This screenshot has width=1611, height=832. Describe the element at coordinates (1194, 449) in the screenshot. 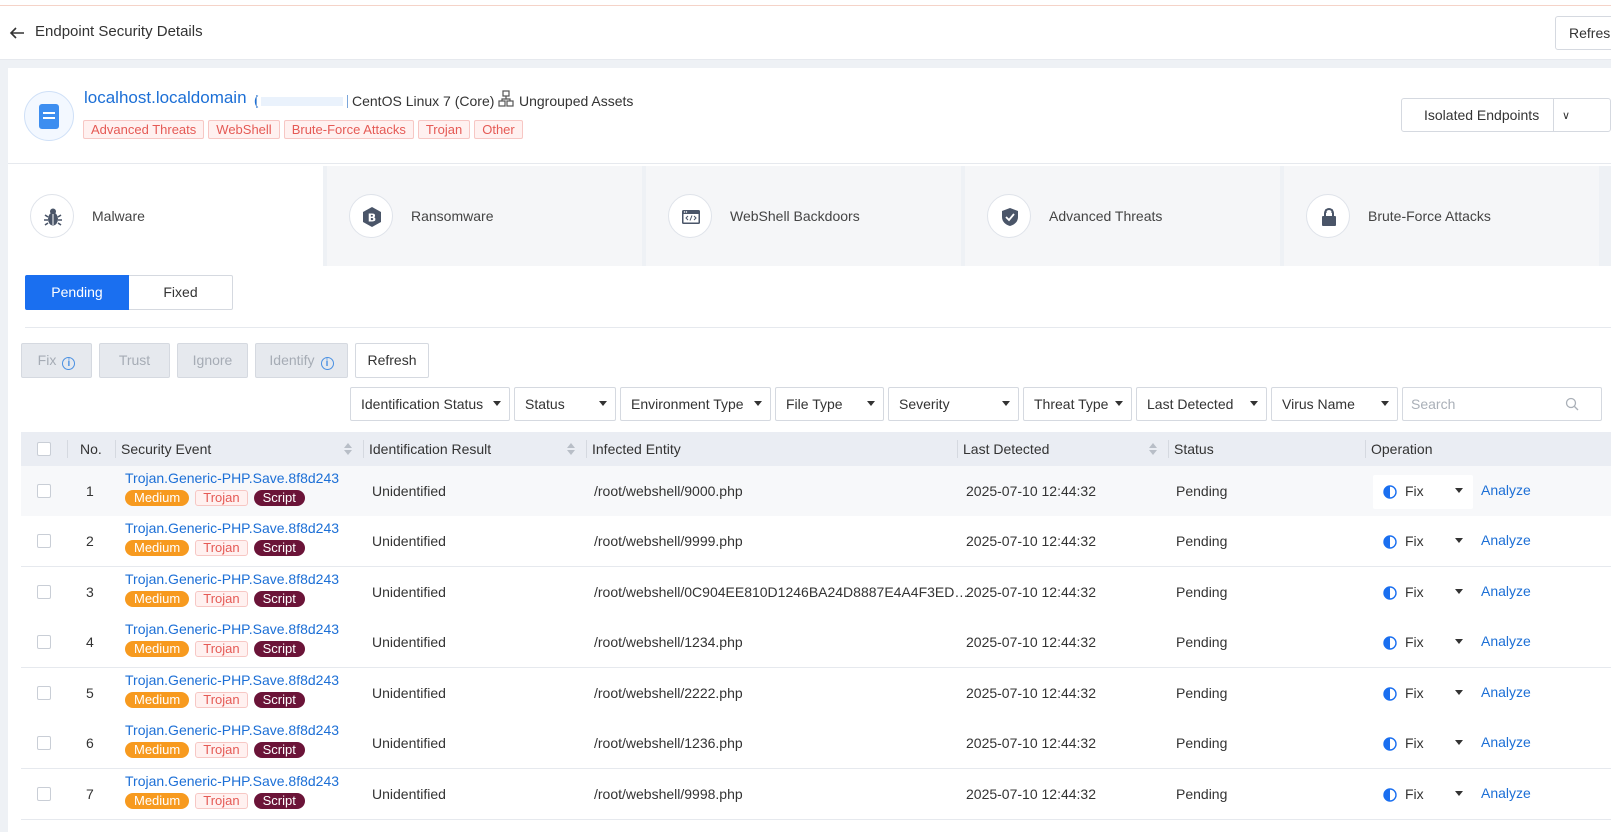

I see `col-status: Status` at that location.